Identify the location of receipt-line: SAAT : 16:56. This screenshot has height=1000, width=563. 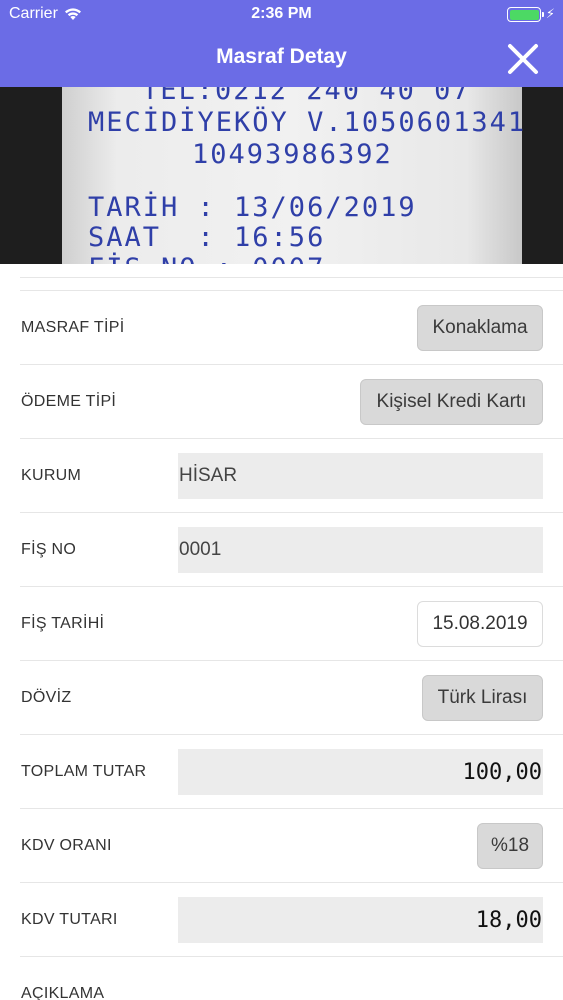
(207, 237).